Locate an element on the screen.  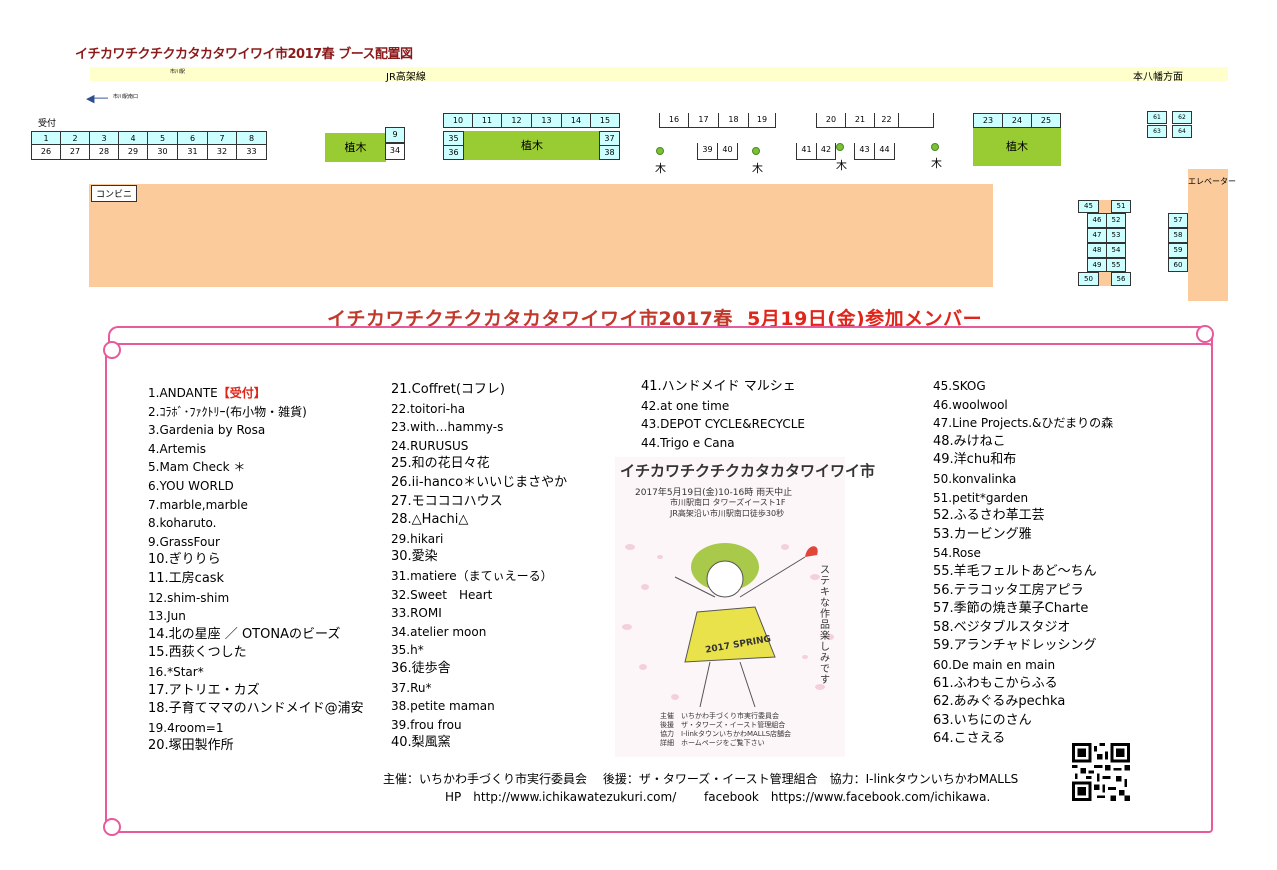
qr-code-icon is located at coordinates (1101, 772).